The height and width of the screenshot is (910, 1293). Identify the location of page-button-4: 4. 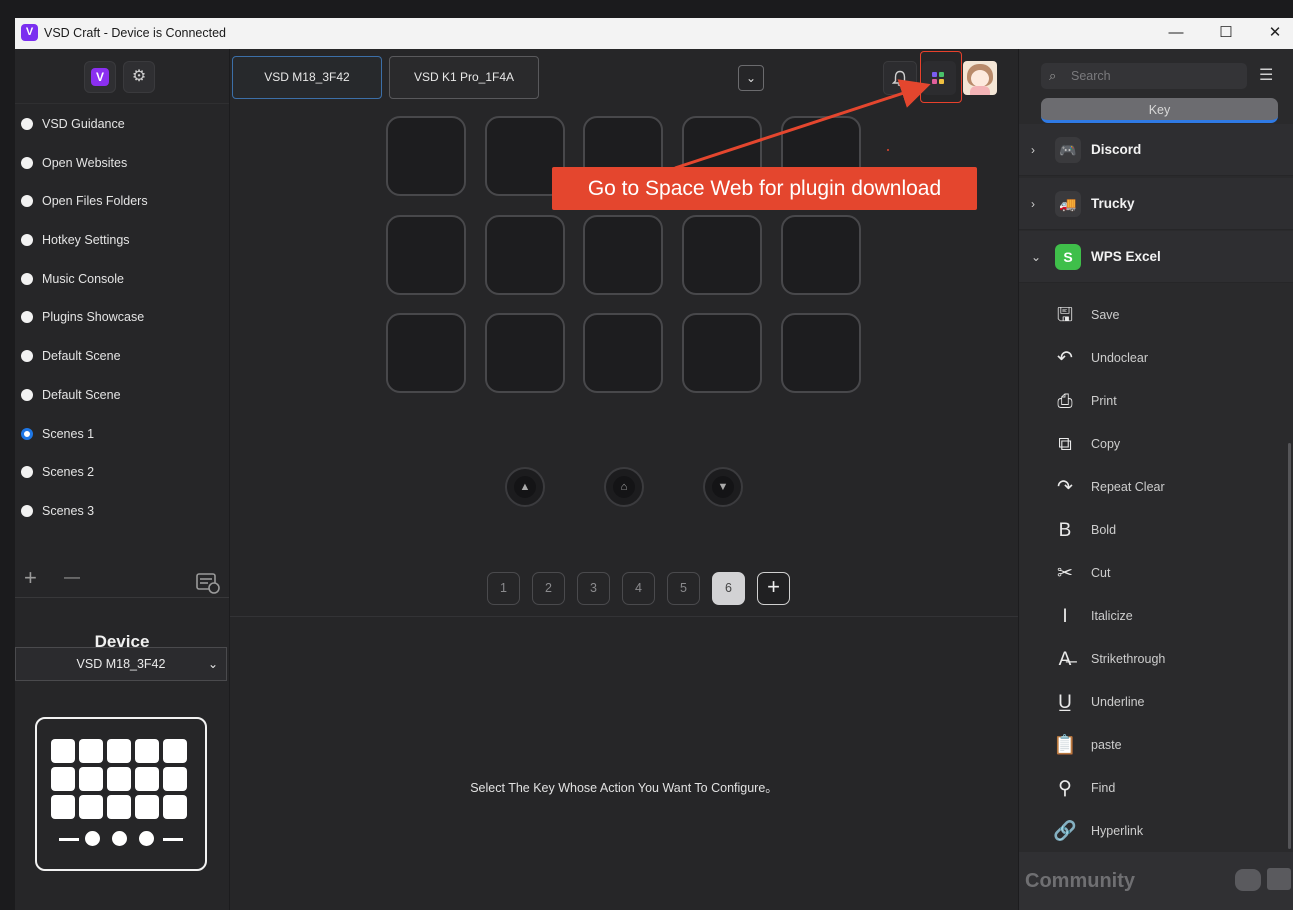
(638, 588).